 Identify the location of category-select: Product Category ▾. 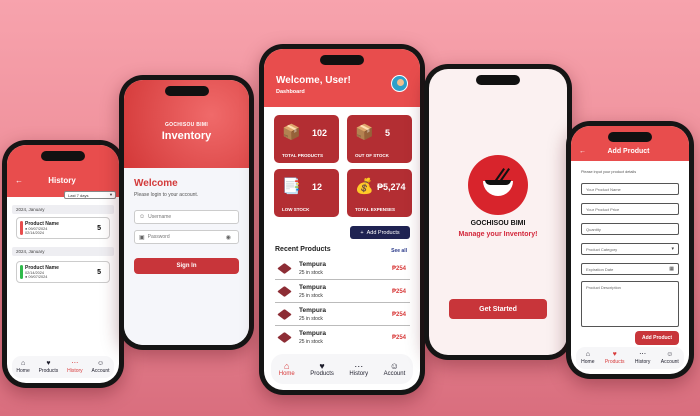
(630, 249).